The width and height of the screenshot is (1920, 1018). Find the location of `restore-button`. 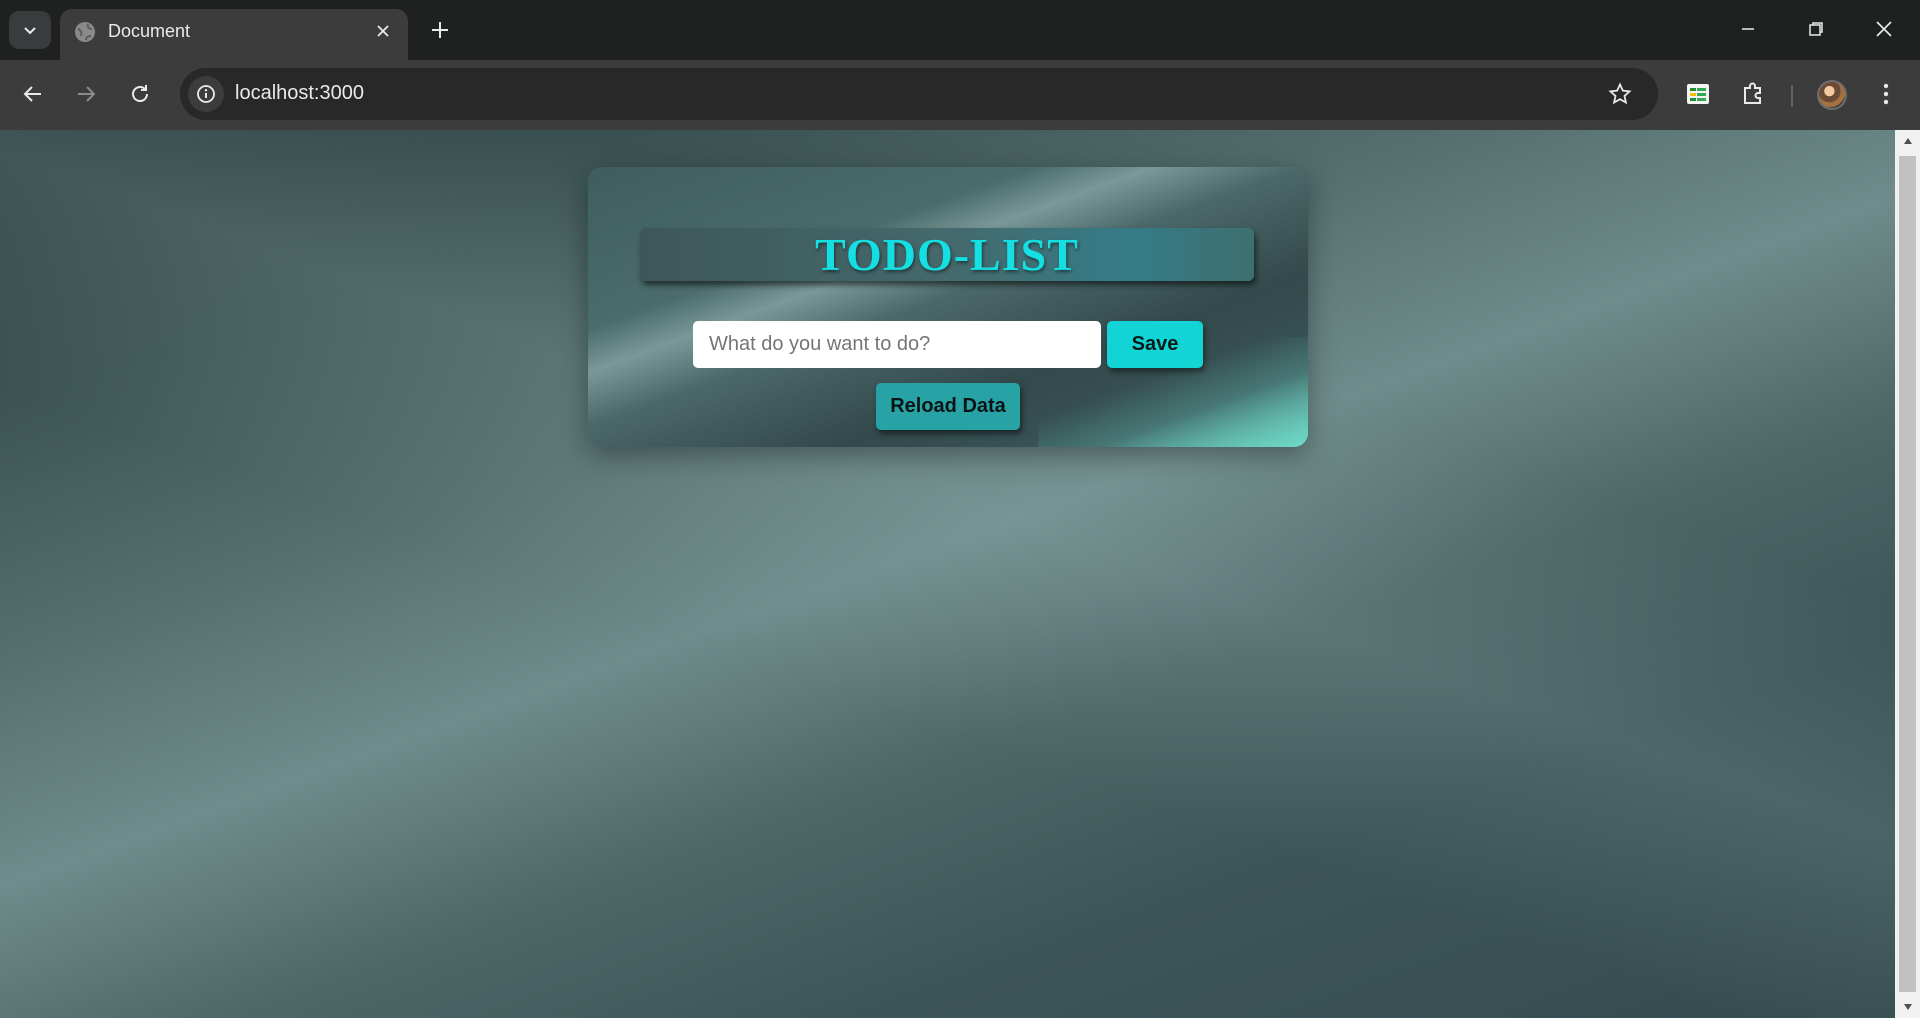

restore-button is located at coordinates (1816, 29).